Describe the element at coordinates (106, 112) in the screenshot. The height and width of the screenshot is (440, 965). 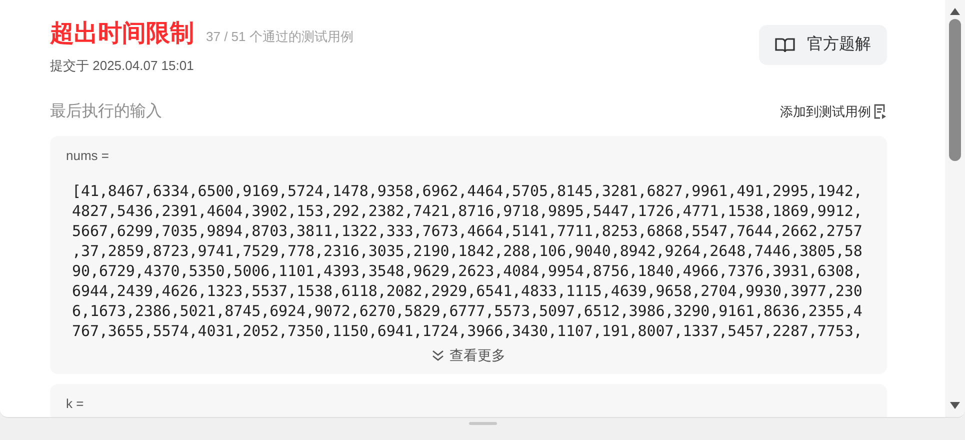
I see `section-title: 最后执行的输入` at that location.